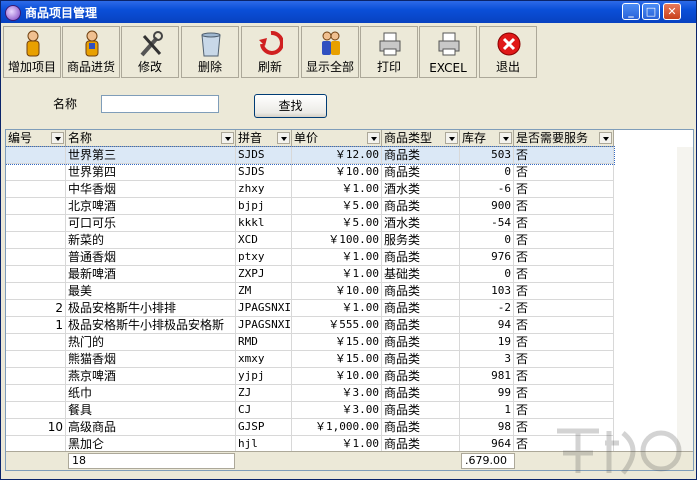 The width and height of the screenshot is (697, 480). Describe the element at coordinates (264, 223) in the screenshot. I see `cell-pinyin: kkkl` at that location.